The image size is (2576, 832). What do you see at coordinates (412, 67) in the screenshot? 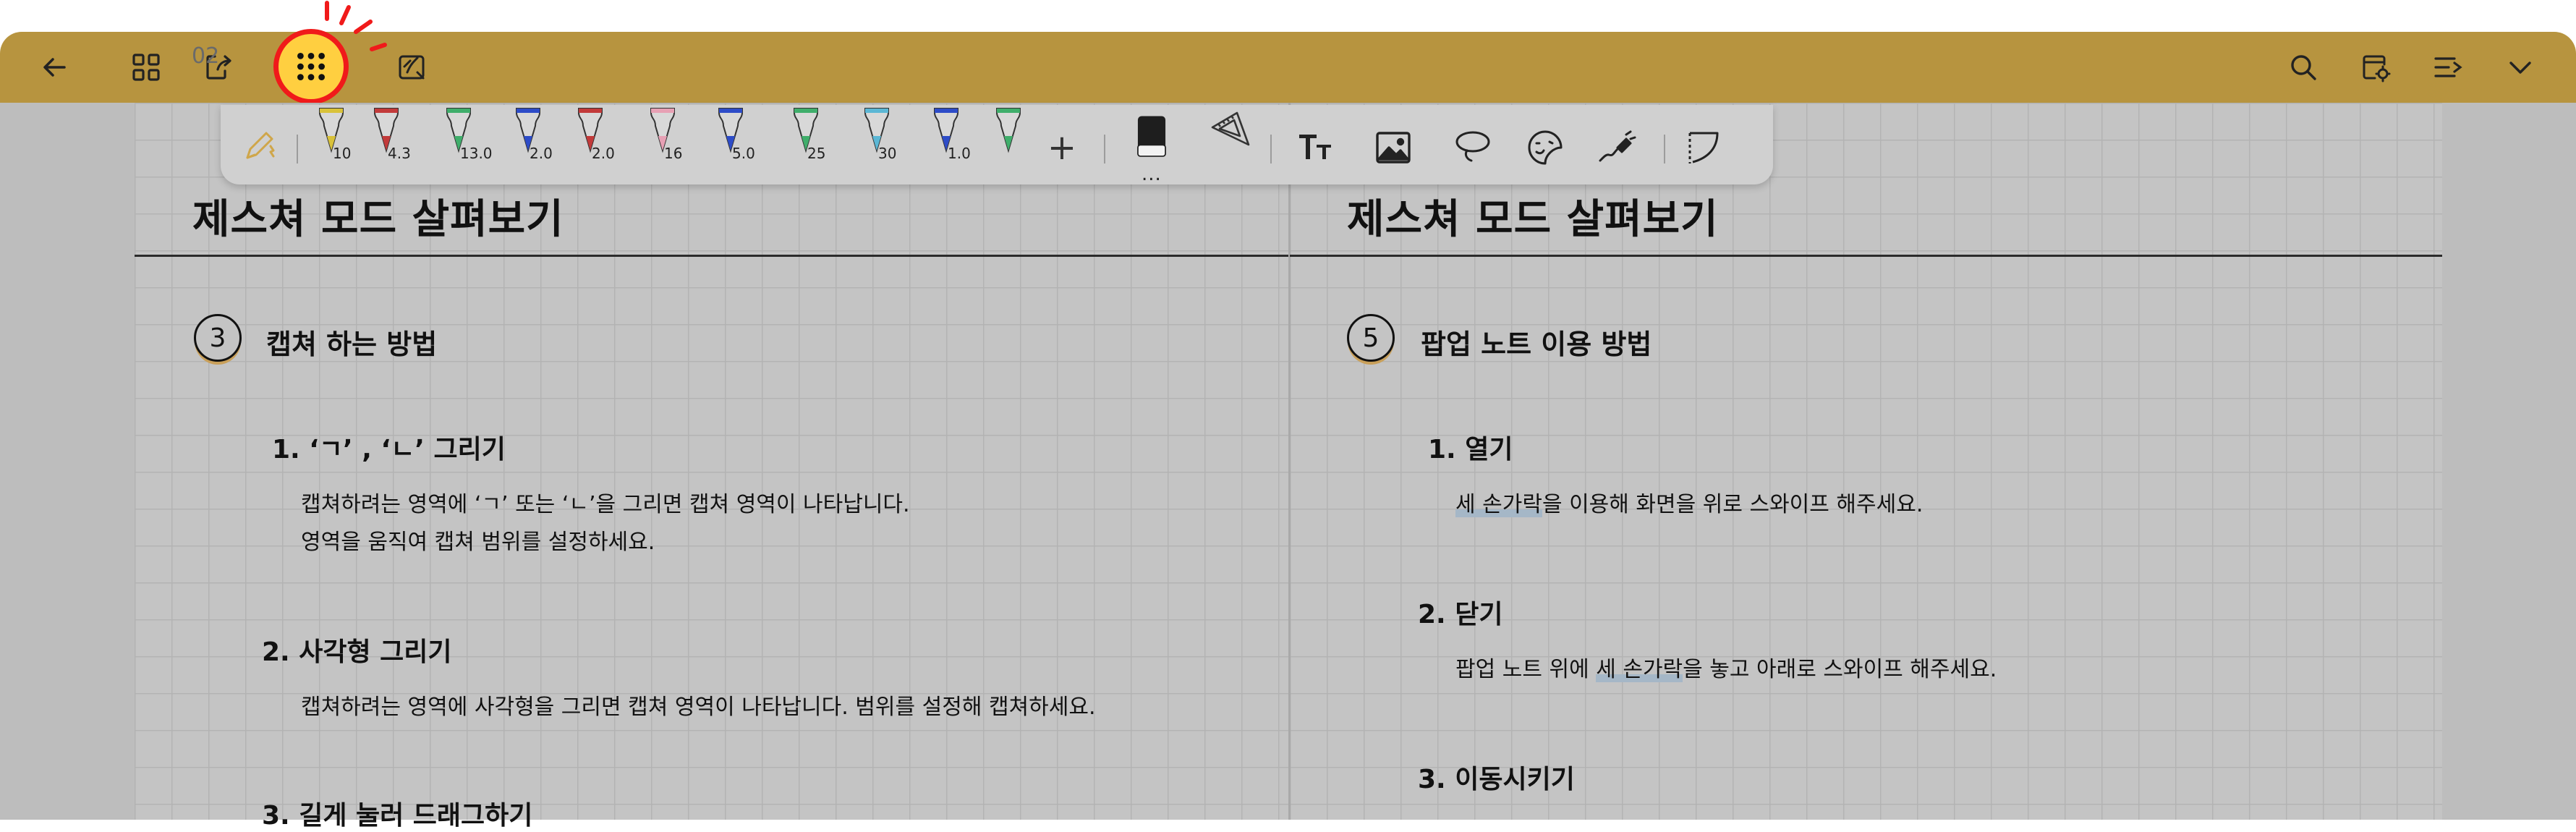
I see `gesture-mode-icon` at bounding box center [412, 67].